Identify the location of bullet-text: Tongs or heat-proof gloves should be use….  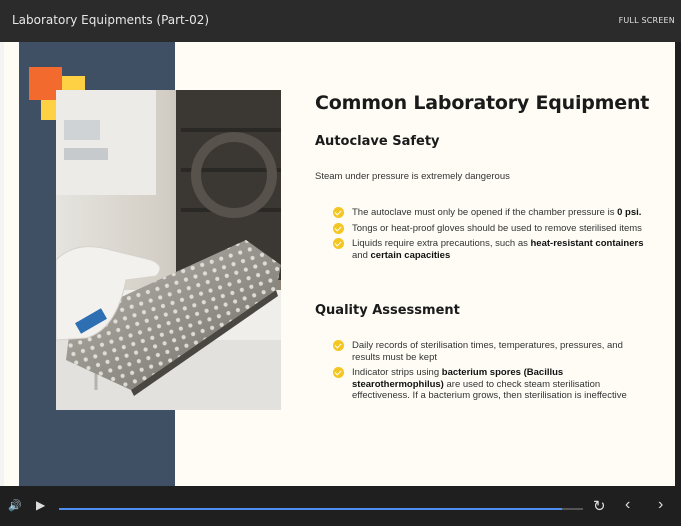
(497, 228).